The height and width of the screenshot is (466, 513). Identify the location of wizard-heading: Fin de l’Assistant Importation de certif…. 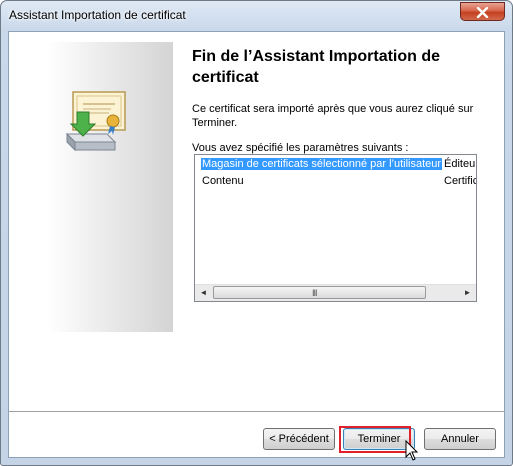
(342, 67).